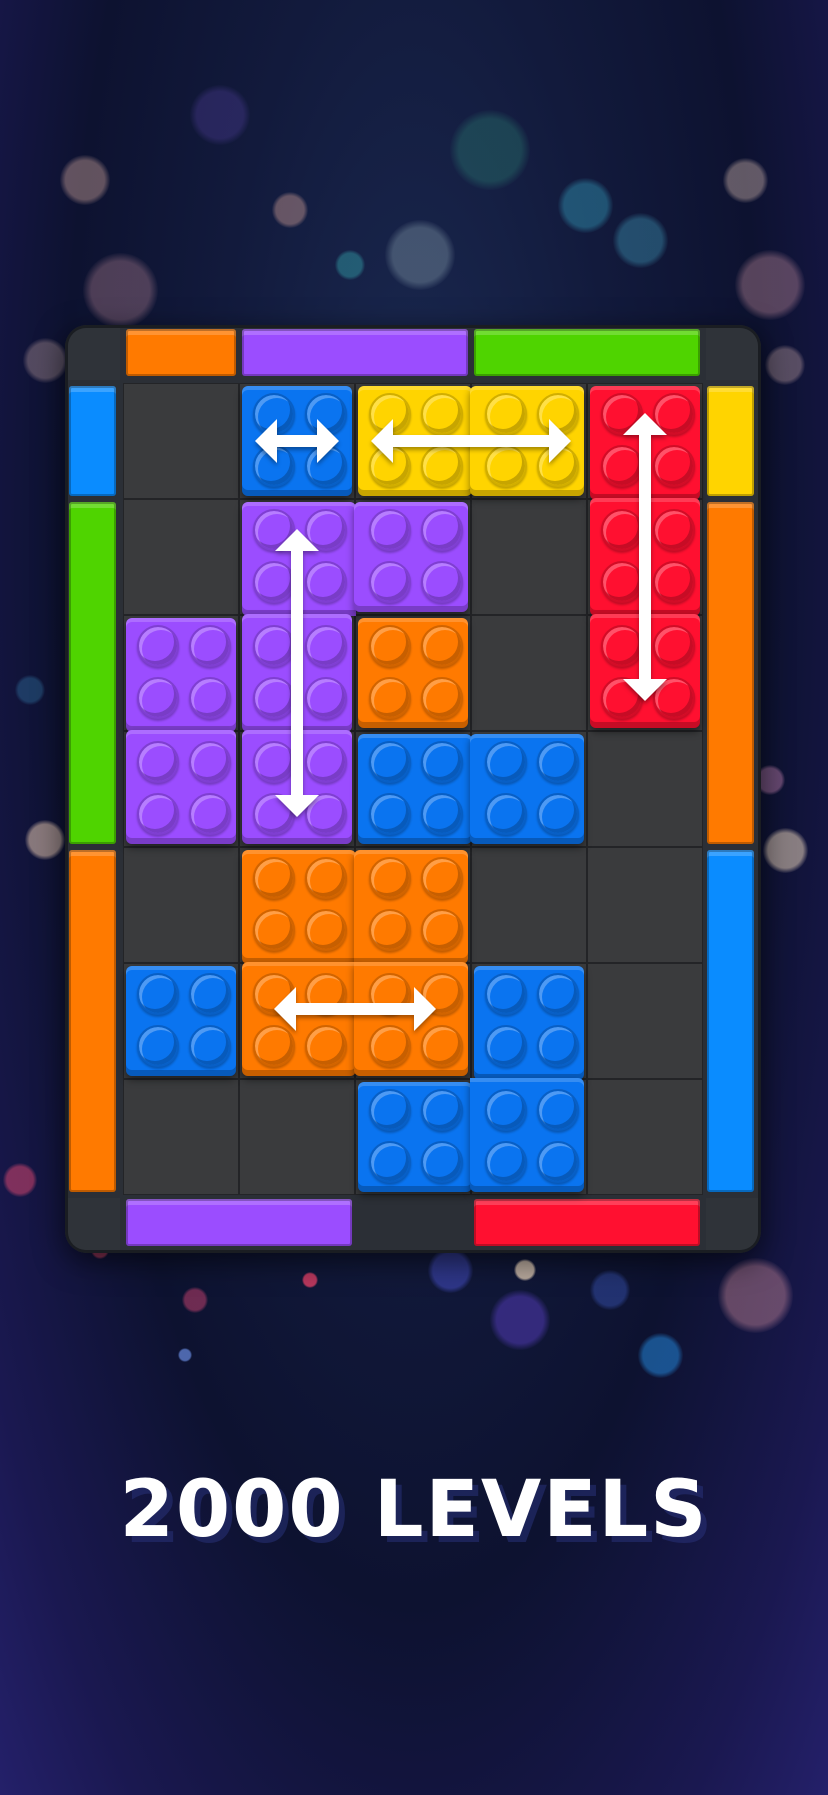  I want to click on exit-gate-right-yellow, so click(730, 441).